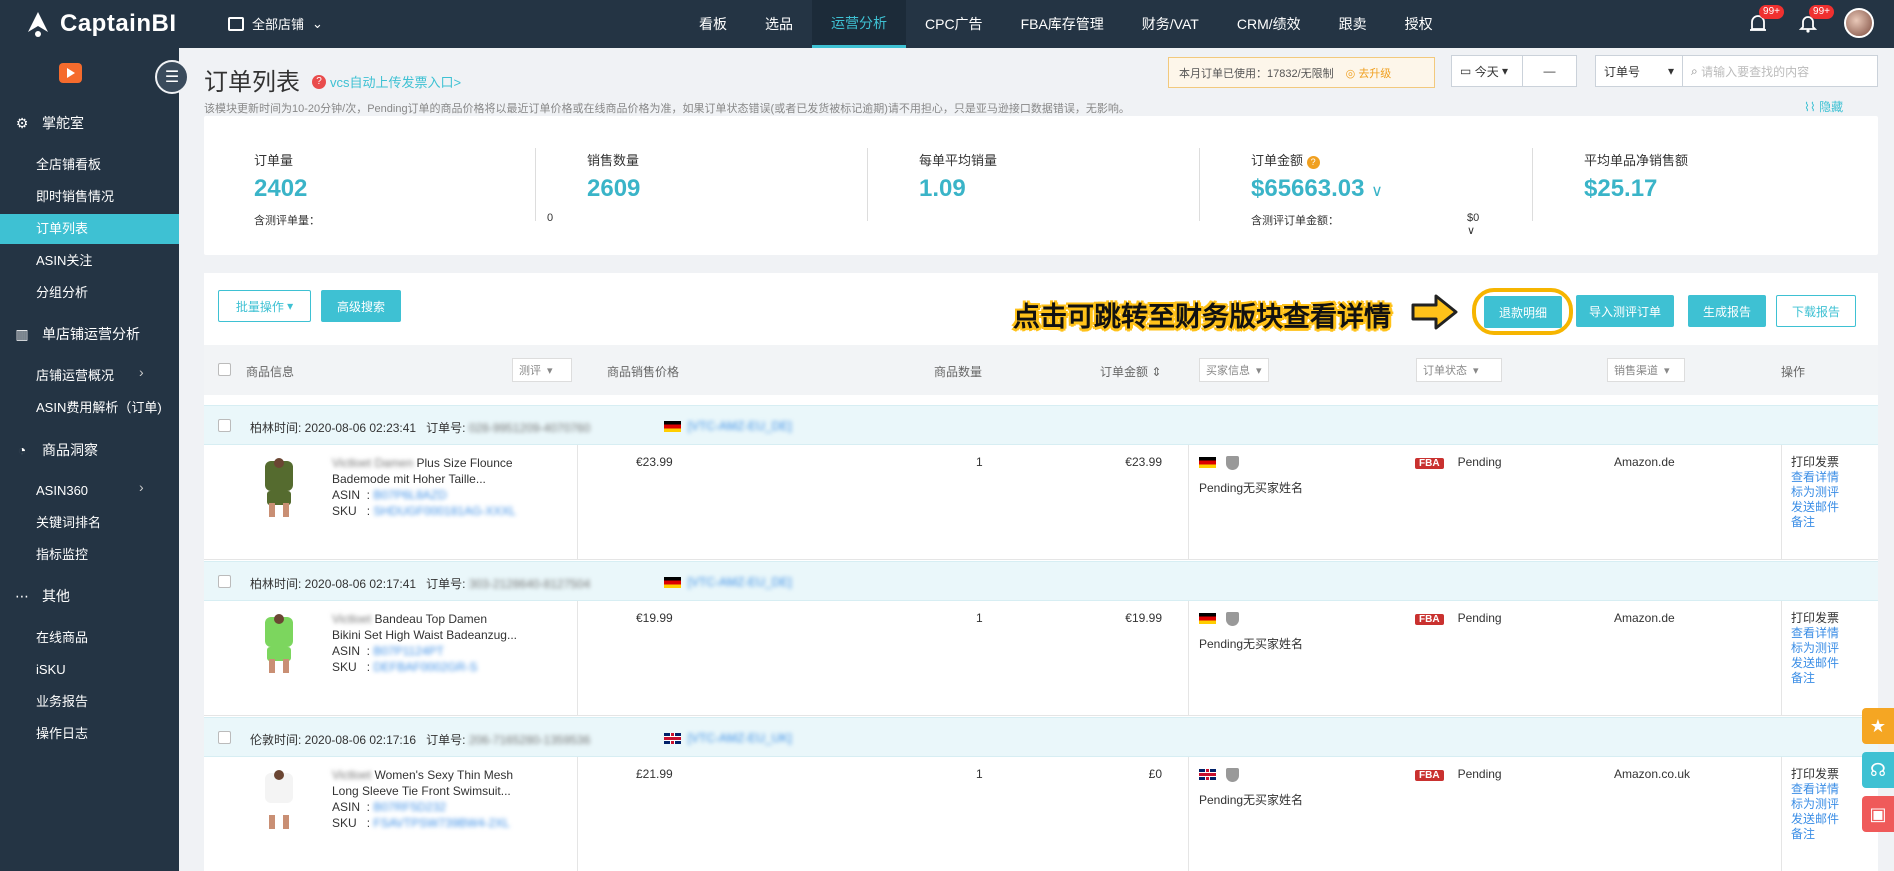 The image size is (1894, 871). What do you see at coordinates (1487, 71) in the screenshot?
I see `date-picker: ▭ 今天 ▾` at bounding box center [1487, 71].